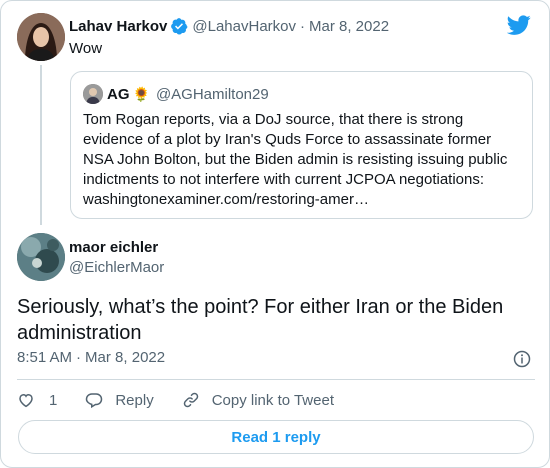 The height and width of the screenshot is (468, 550). I want to click on reply-button: Reply, so click(119, 400).